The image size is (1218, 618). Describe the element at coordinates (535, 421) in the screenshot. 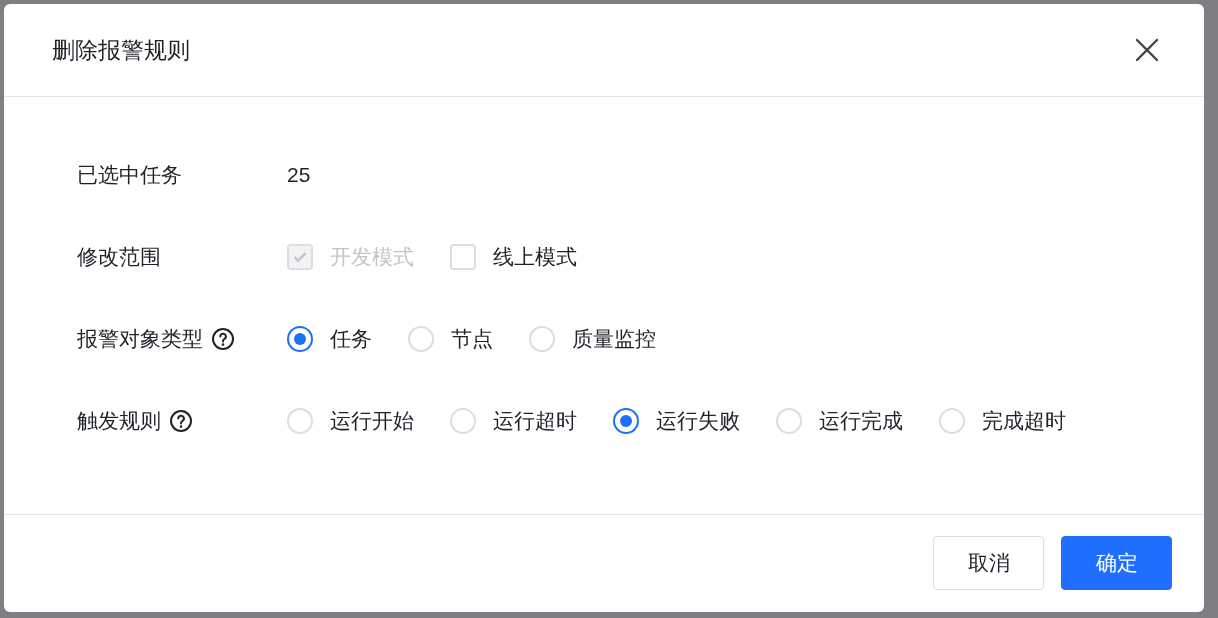

I see `option-label: 运行超时` at that location.